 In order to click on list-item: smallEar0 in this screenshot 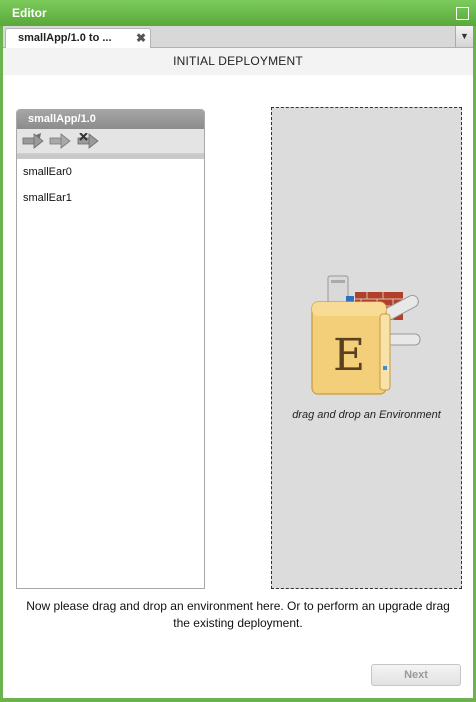, I will do `click(110, 178)`.